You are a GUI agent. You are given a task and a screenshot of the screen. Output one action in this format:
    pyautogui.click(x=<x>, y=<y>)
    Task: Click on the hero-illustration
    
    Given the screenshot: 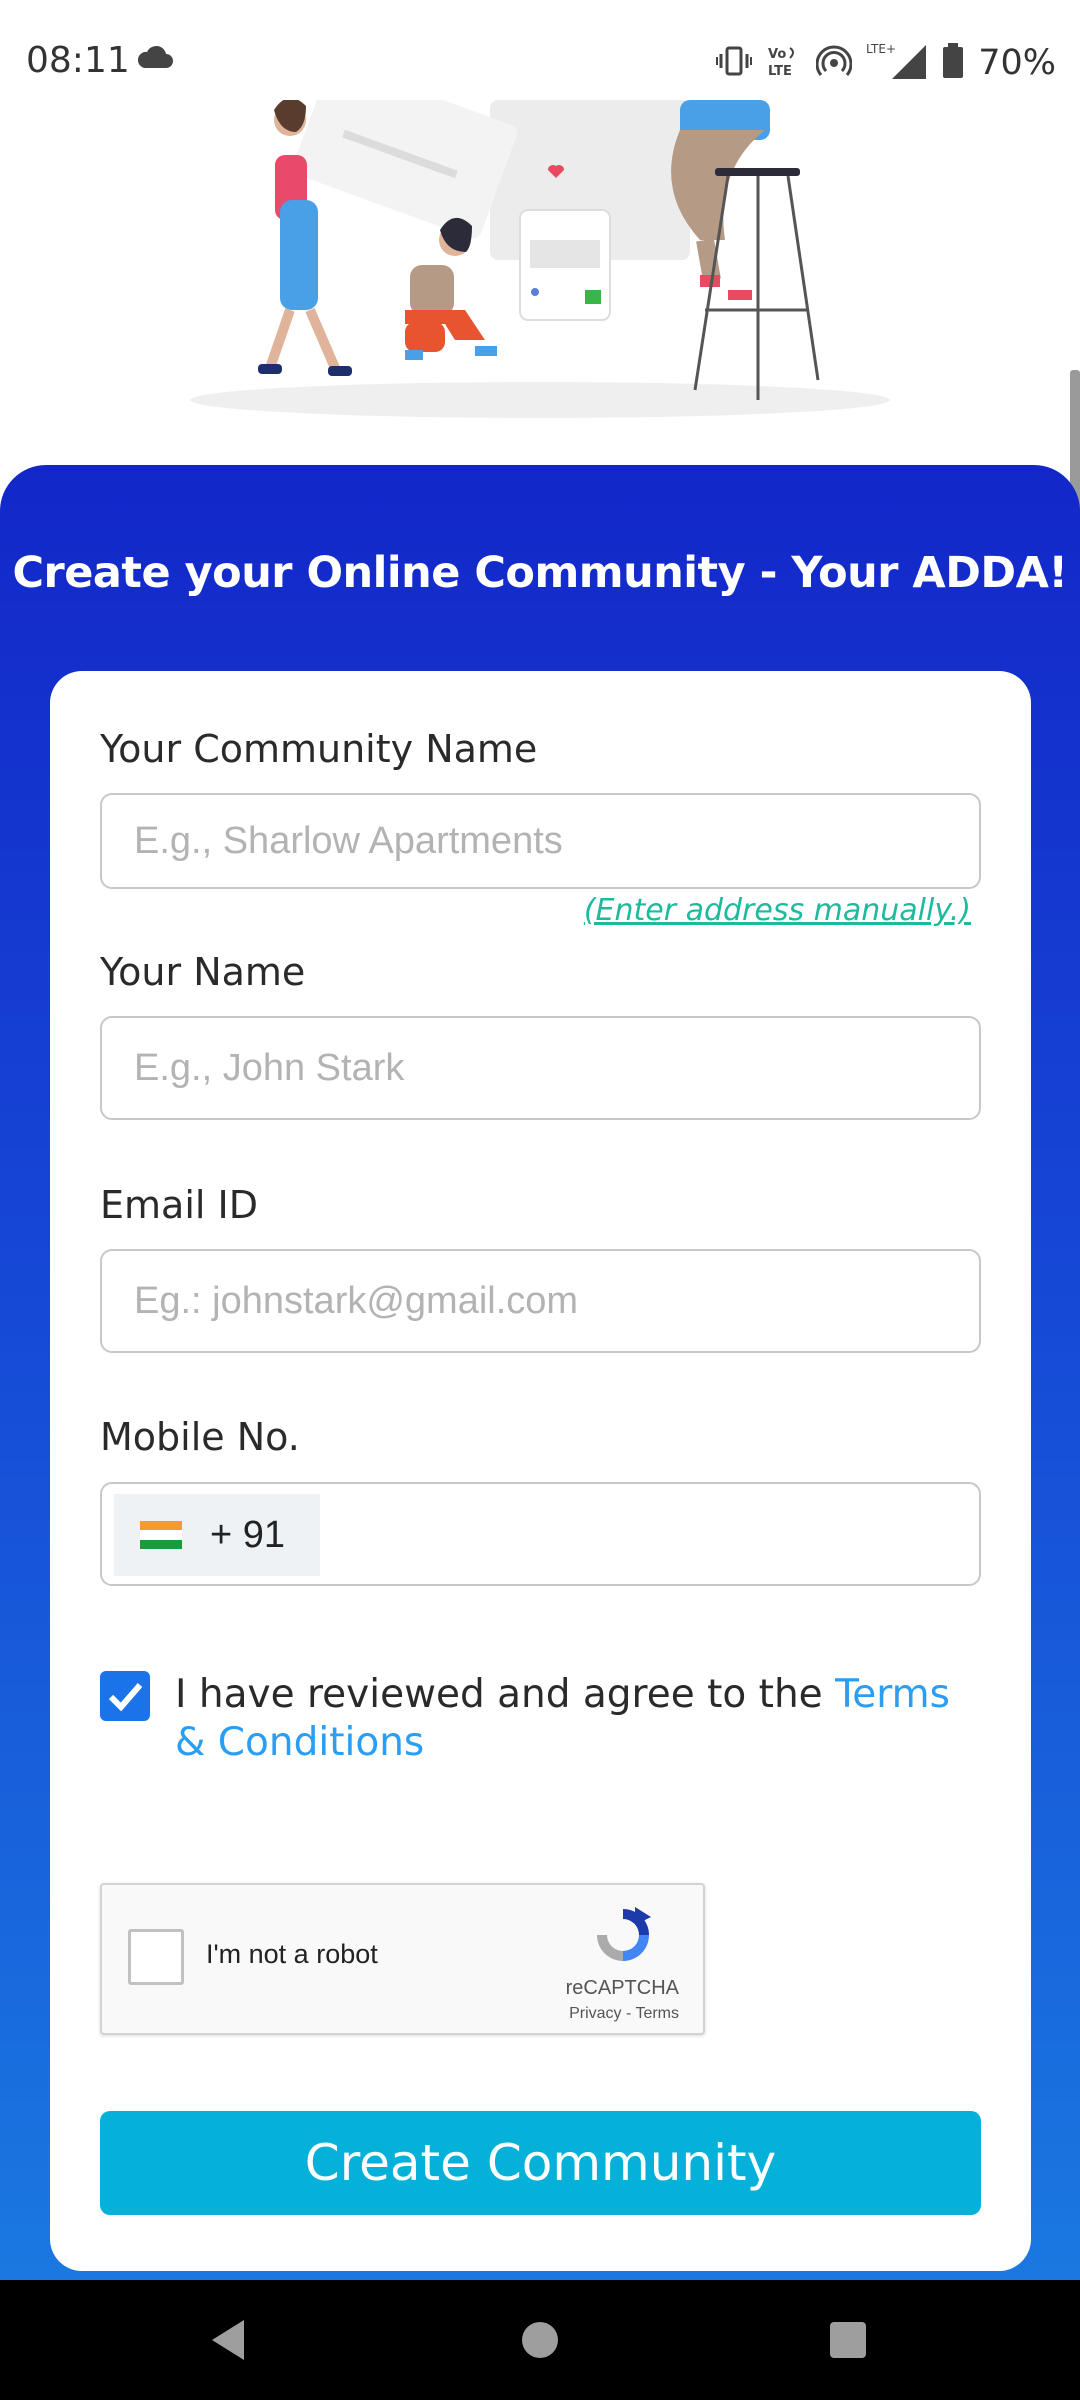 What is the action you would take?
    pyautogui.click(x=540, y=240)
    